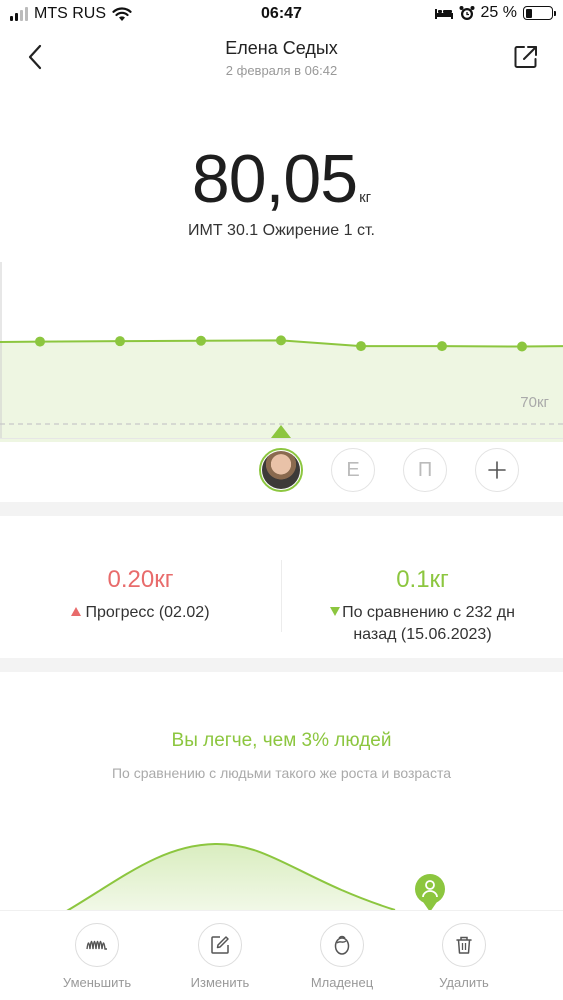 The image size is (563, 1000). What do you see at coordinates (281, 48) in the screenshot?
I see `page-title: Елена Седых` at bounding box center [281, 48].